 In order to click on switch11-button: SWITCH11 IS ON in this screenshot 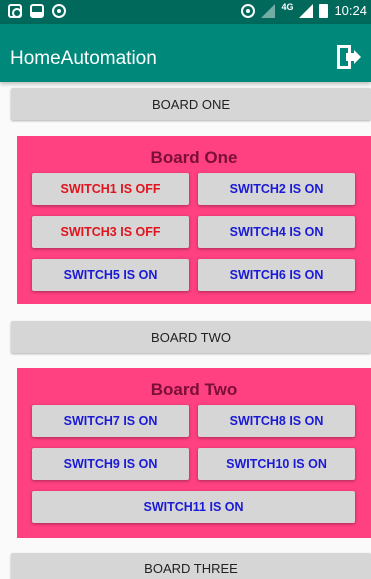, I will do `click(193, 507)`.